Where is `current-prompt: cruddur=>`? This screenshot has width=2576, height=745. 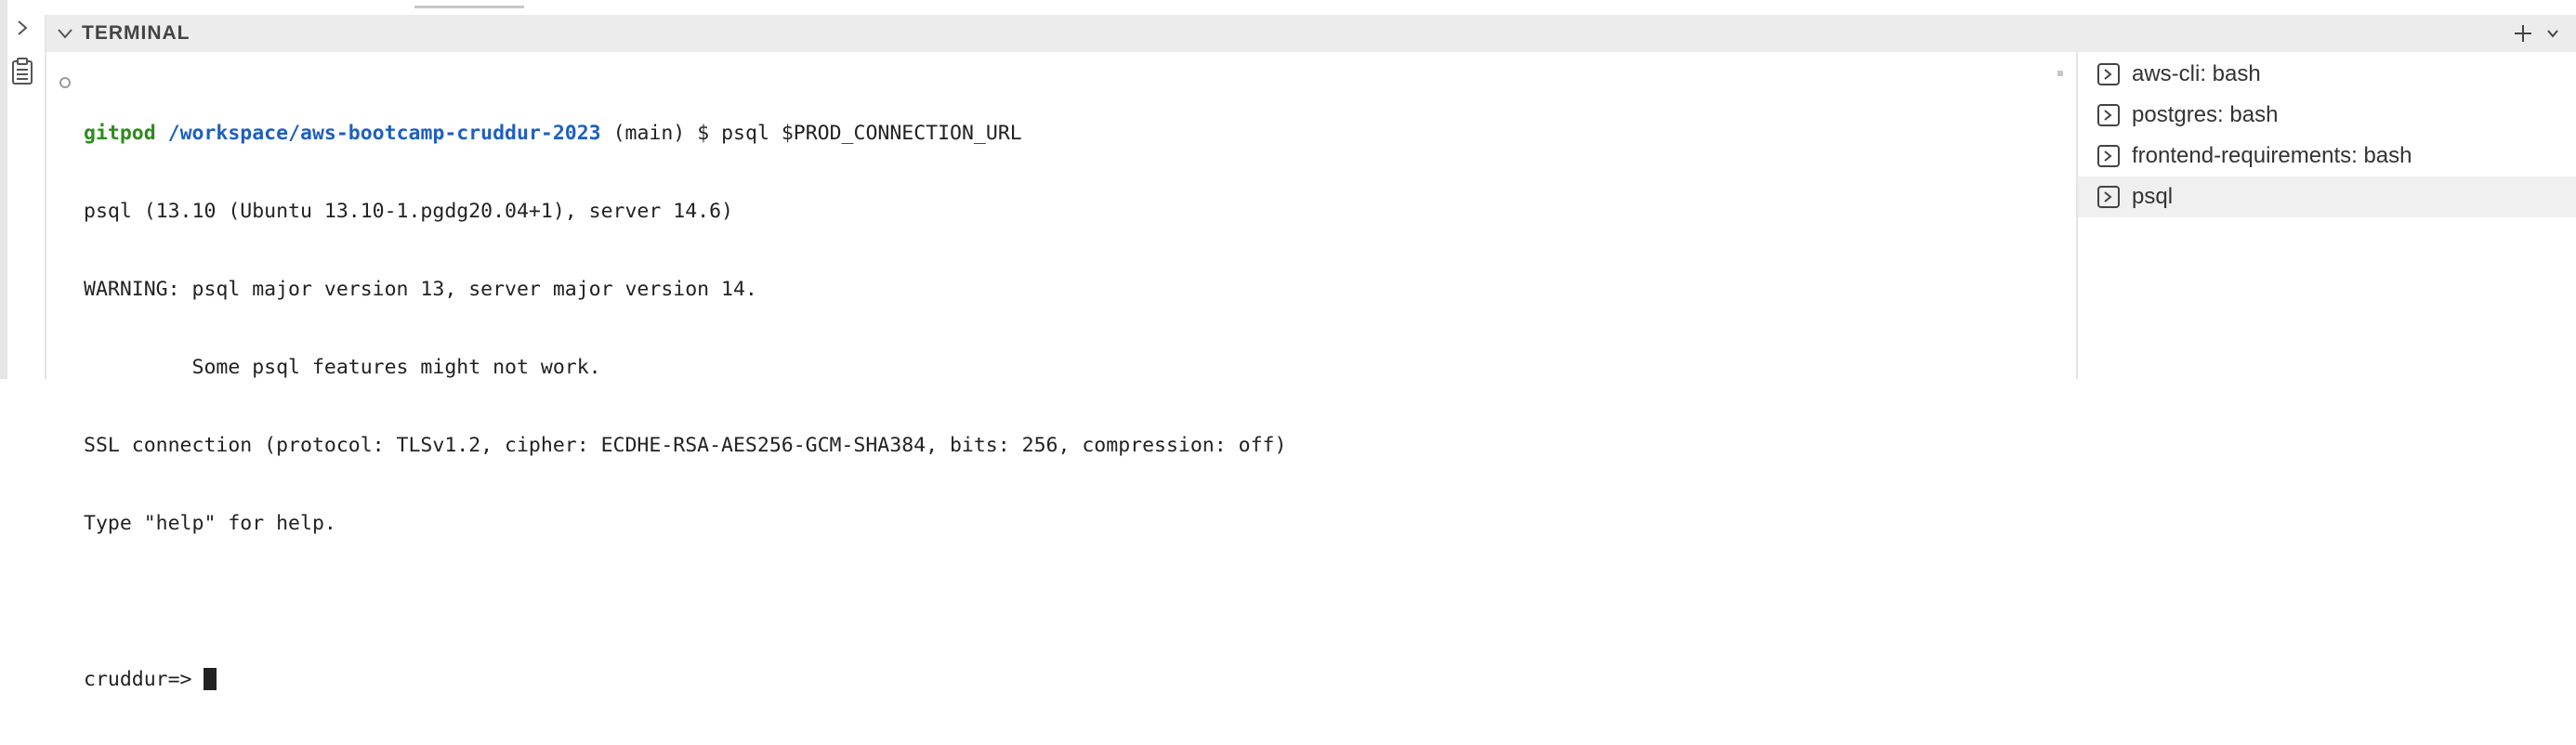
current-prompt: cruddur=> is located at coordinates (144, 679).